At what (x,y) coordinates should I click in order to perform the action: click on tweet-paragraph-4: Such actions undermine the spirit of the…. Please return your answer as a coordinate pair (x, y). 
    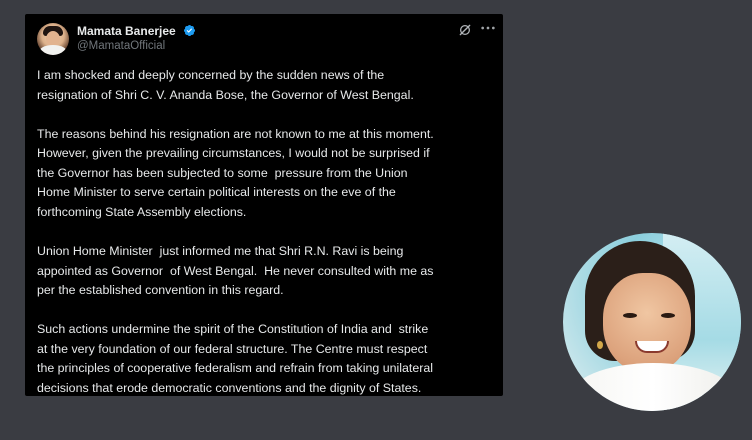
    Looking at the image, I should click on (235, 358).